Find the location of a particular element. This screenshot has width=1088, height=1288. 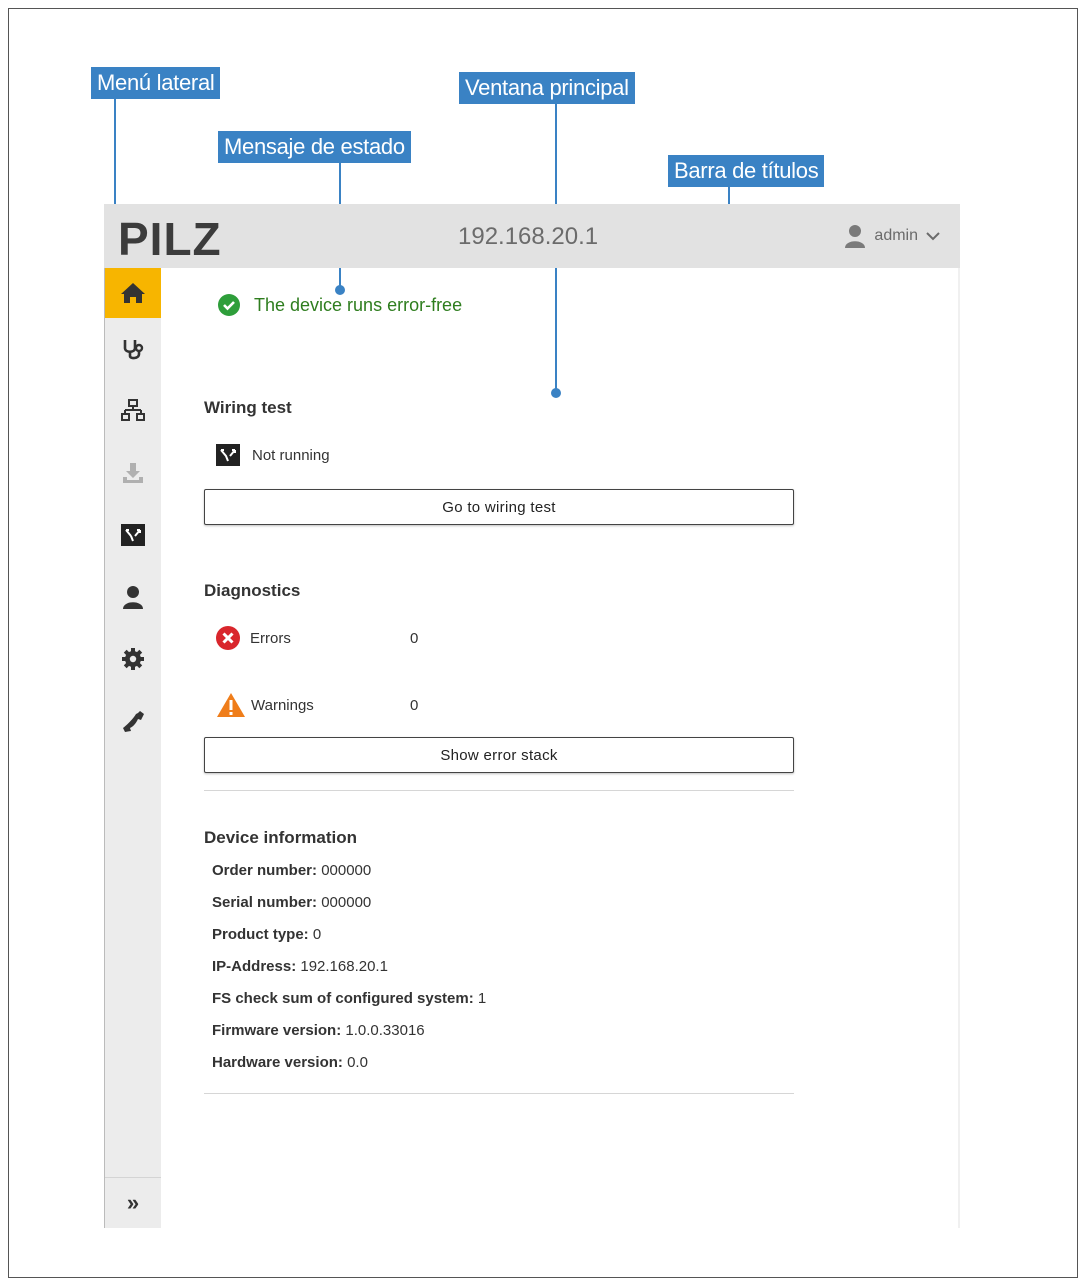

info-label: FS check sum of configured system: is located at coordinates (343, 998).